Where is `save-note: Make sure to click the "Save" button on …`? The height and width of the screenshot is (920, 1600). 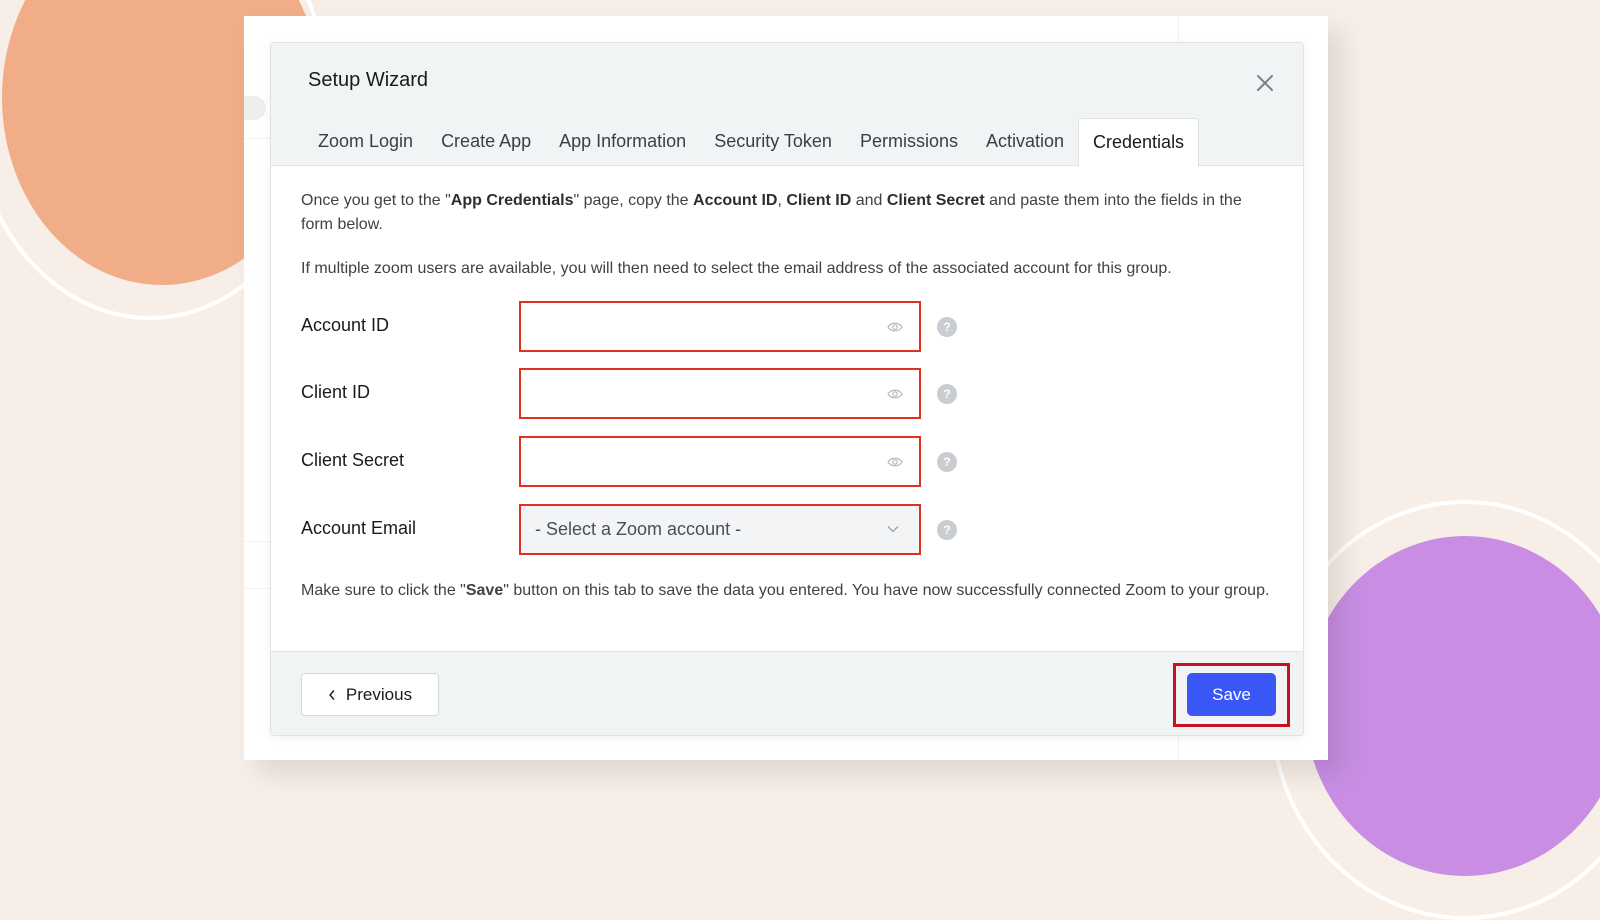
save-note: Make sure to click the "Save" button on … is located at coordinates (786, 591).